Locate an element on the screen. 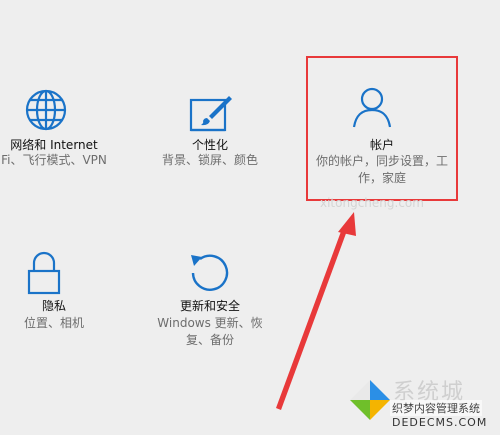  tile-network-internet: 网络和 Internet Fi、飞行模式、VPN is located at coordinates (62, 130).